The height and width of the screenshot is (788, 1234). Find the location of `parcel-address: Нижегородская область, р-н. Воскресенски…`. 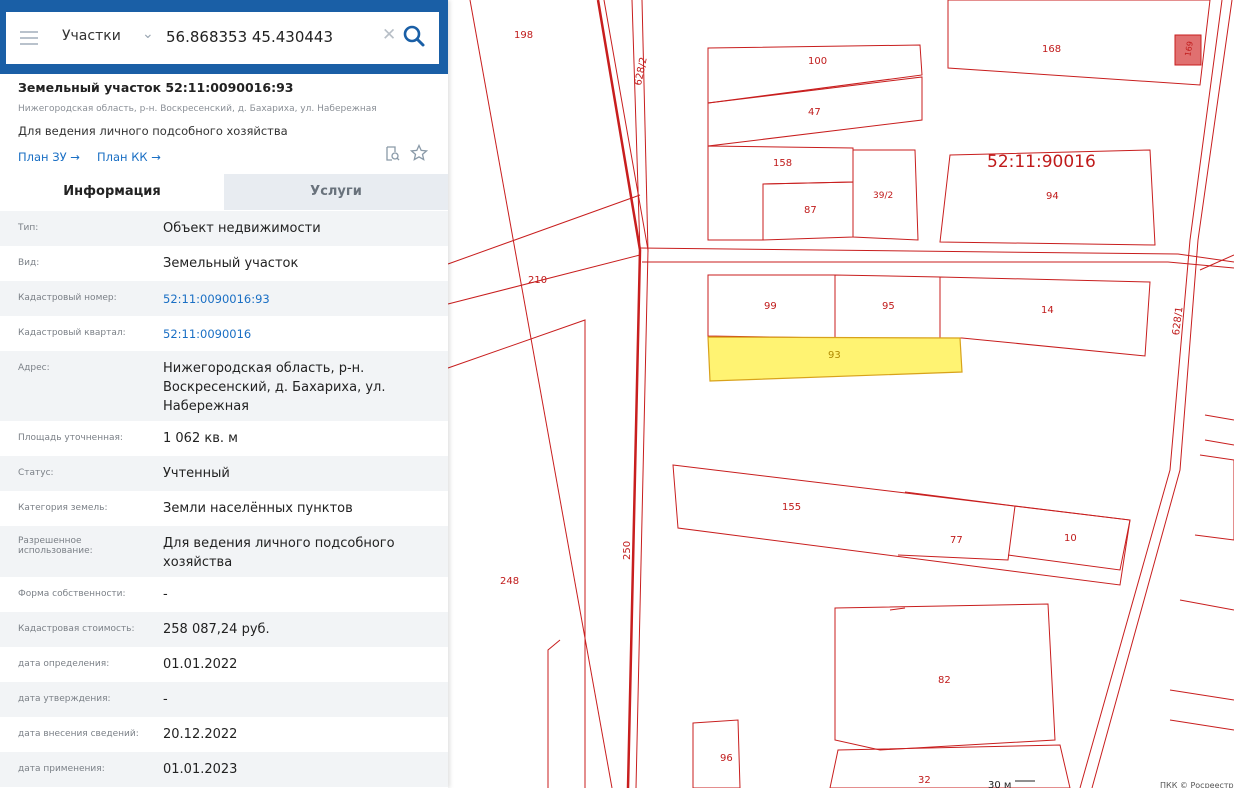

parcel-address: Нижегородская область, р-н. Воскресенски… is located at coordinates (197, 109).